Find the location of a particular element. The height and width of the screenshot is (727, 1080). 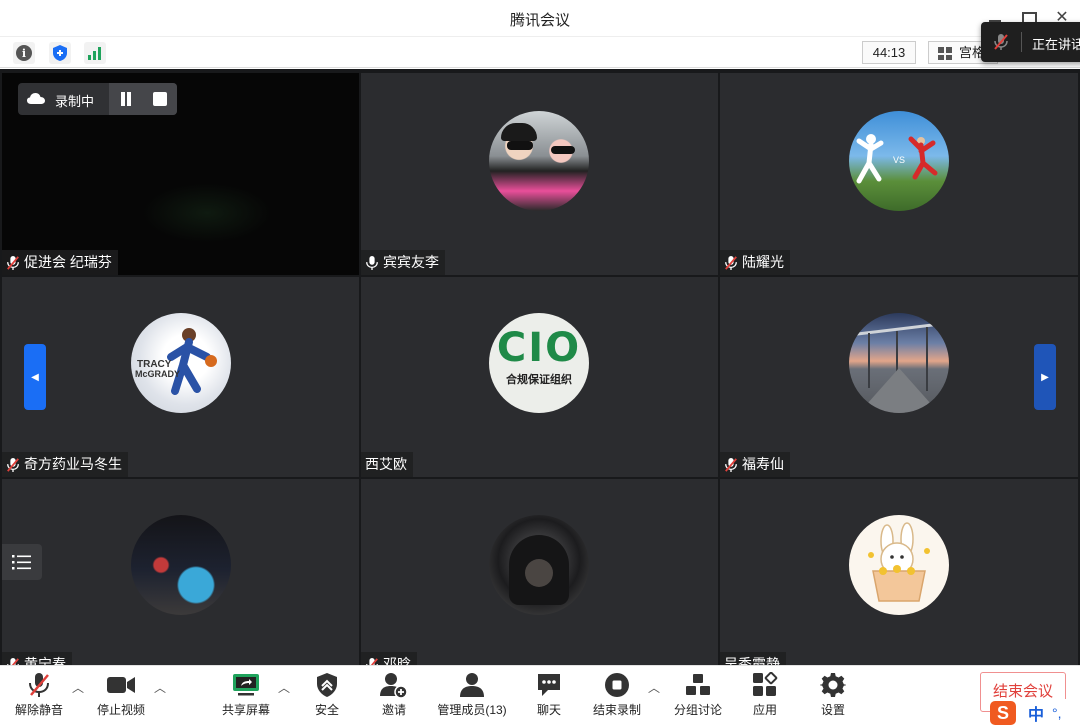

list-icon is located at coordinates (21, 562).